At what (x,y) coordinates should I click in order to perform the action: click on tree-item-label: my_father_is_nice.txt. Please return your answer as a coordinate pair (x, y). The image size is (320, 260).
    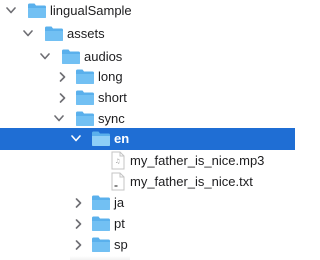
    Looking at the image, I should click on (191, 181).